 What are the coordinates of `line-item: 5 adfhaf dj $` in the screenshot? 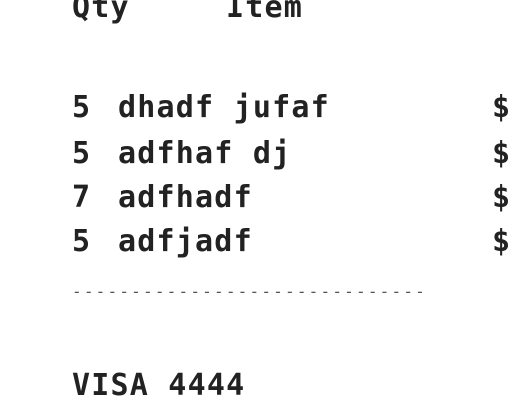 It's located at (256, 154).